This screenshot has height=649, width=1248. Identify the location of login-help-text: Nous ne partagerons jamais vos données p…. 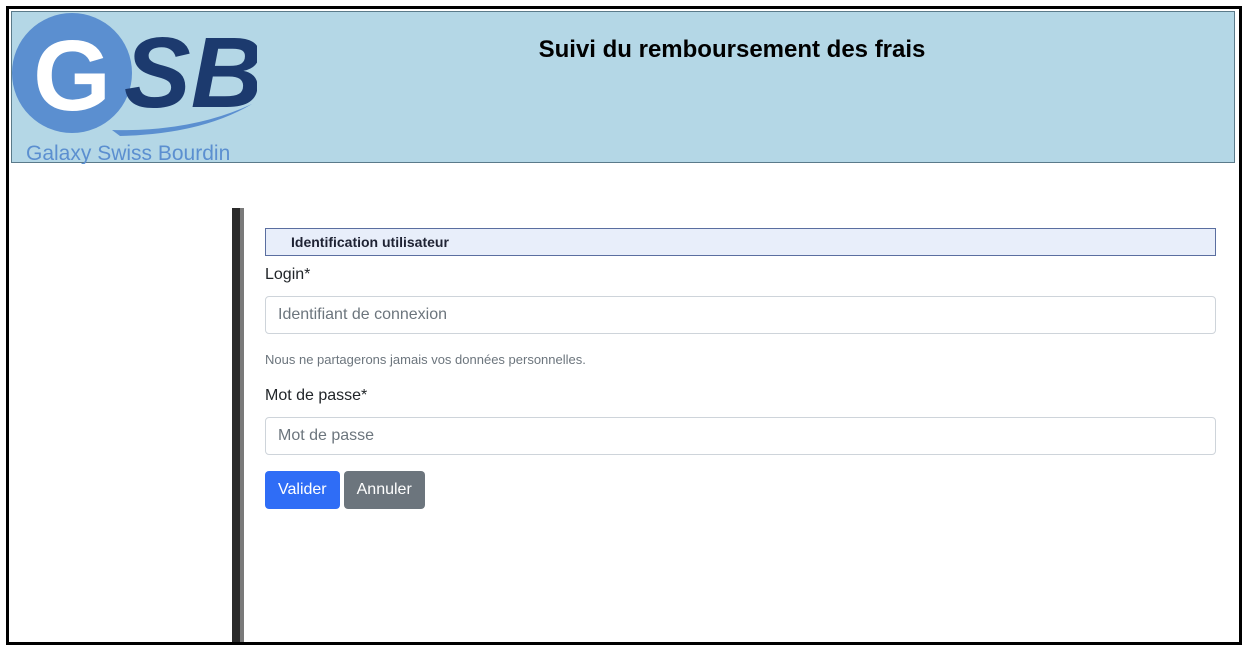
(425, 359).